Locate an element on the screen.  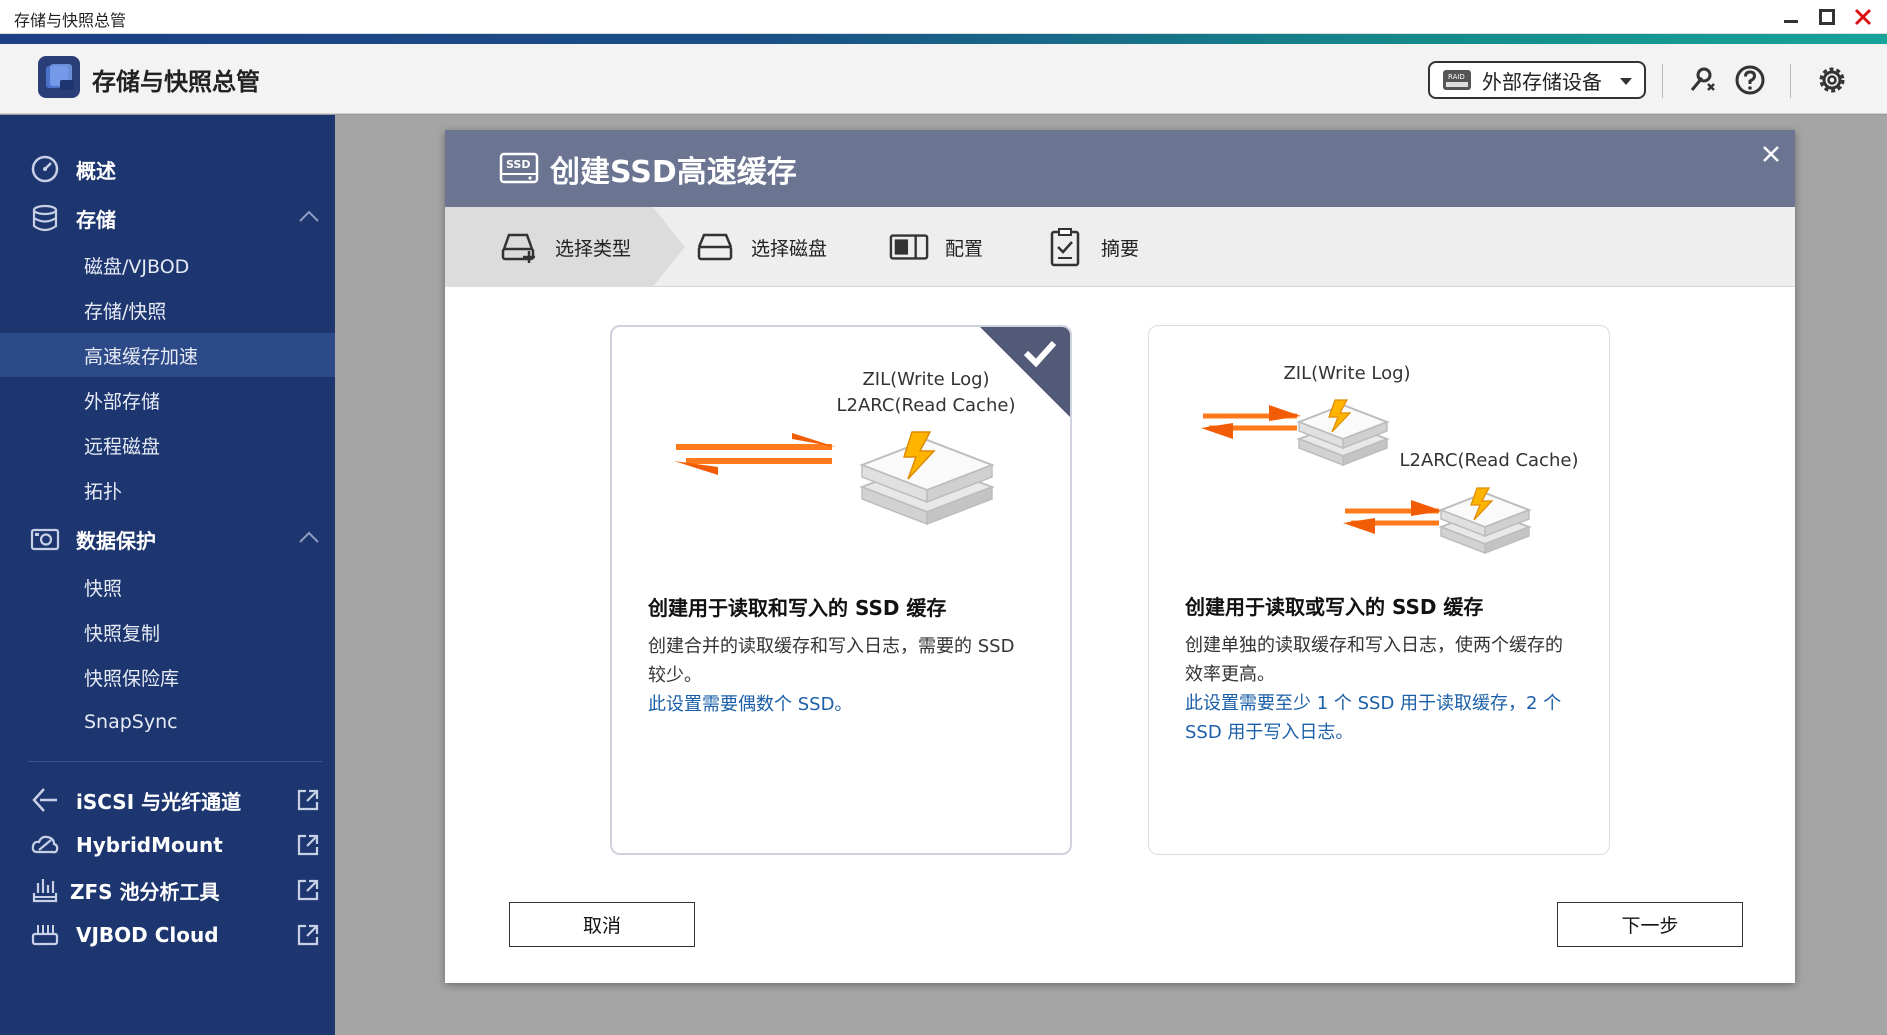
card-description: 创建单独的读取缓存和写入日志，使两个缓存的效率更高。 is located at coordinates (1374, 660).